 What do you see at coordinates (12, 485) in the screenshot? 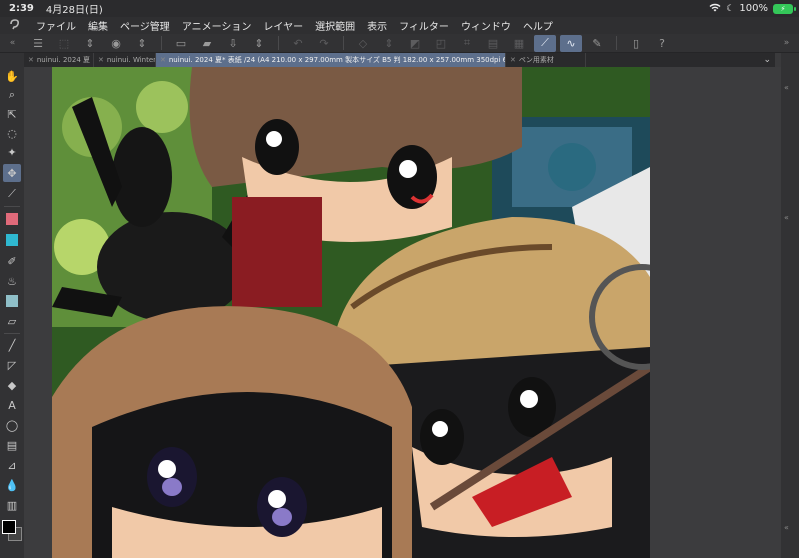
I see `blend-icon: 💧` at bounding box center [12, 485].